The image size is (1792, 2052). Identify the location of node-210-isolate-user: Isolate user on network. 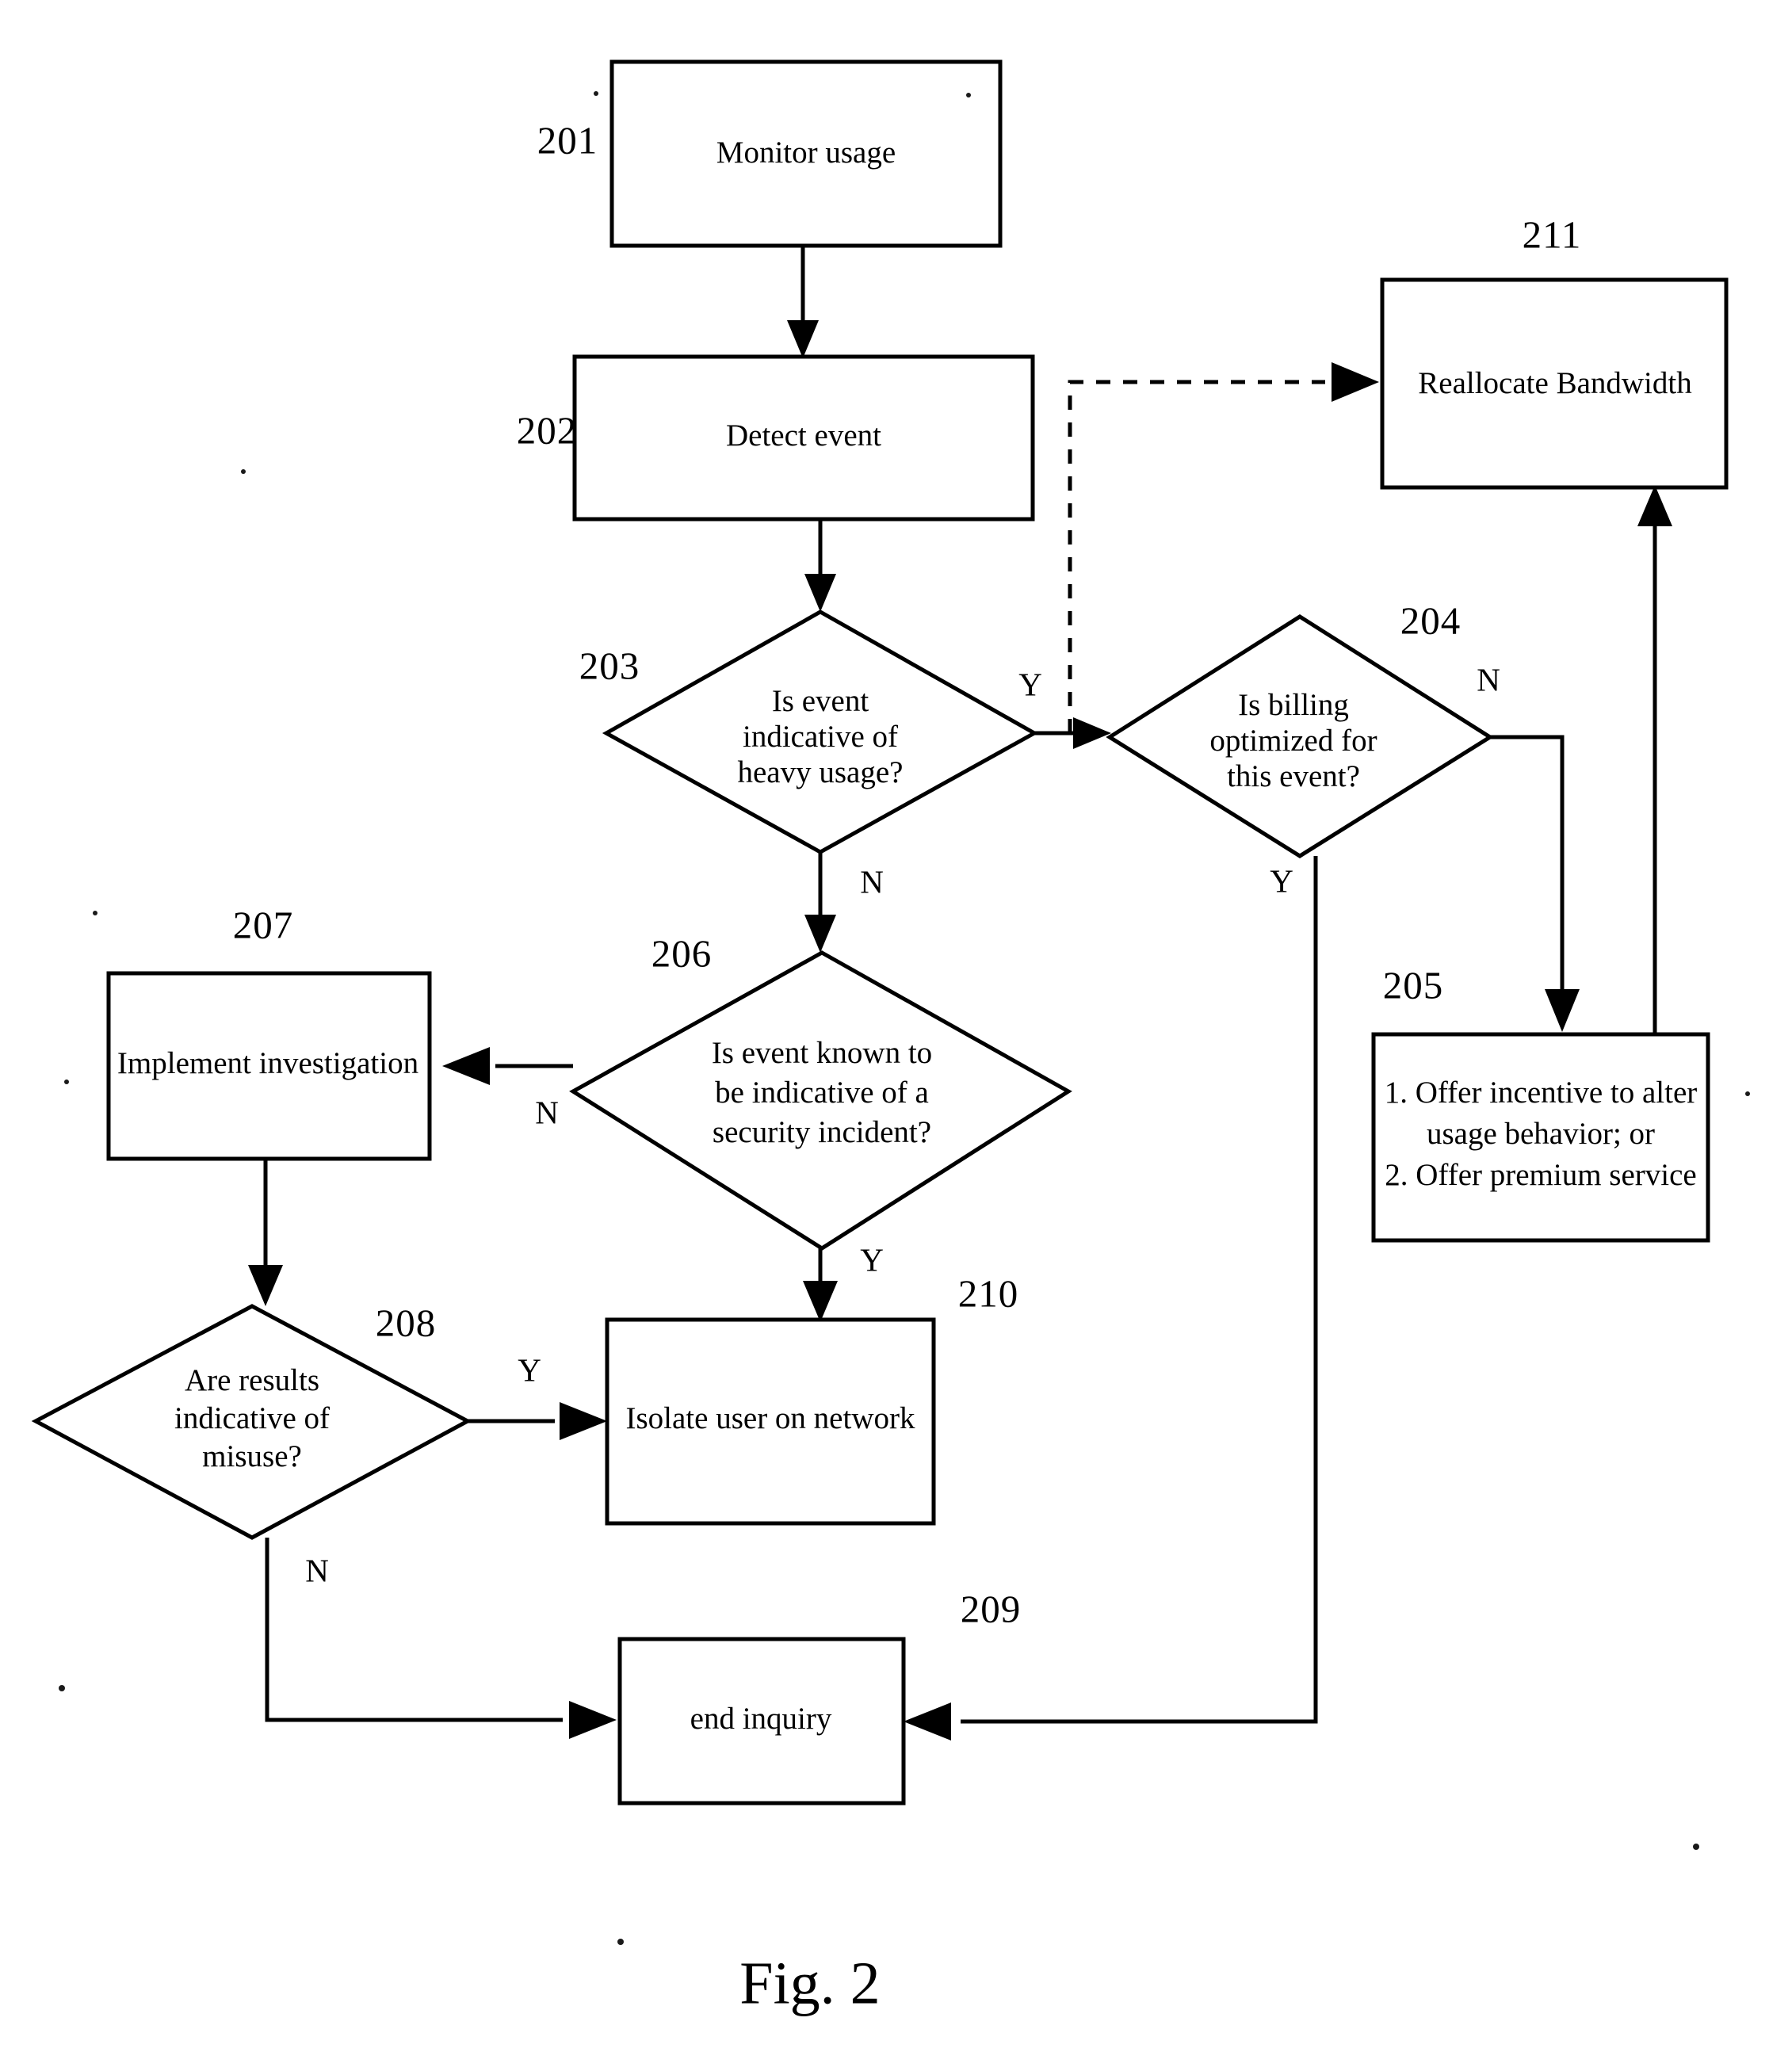
(770, 1422).